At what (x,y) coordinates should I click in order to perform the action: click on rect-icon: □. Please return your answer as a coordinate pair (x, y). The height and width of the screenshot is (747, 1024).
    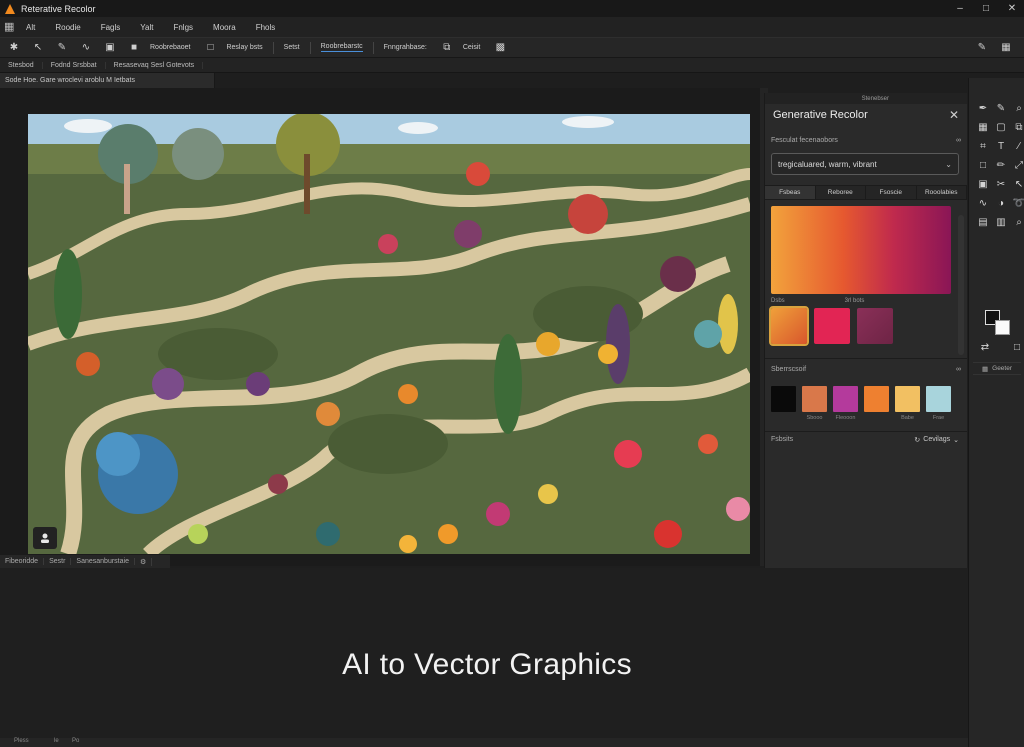
    Looking at the image, I should click on (983, 165).